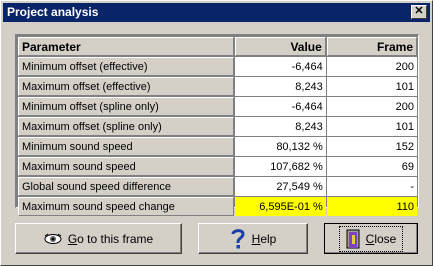  I want to click on help-label: Help, so click(264, 238).